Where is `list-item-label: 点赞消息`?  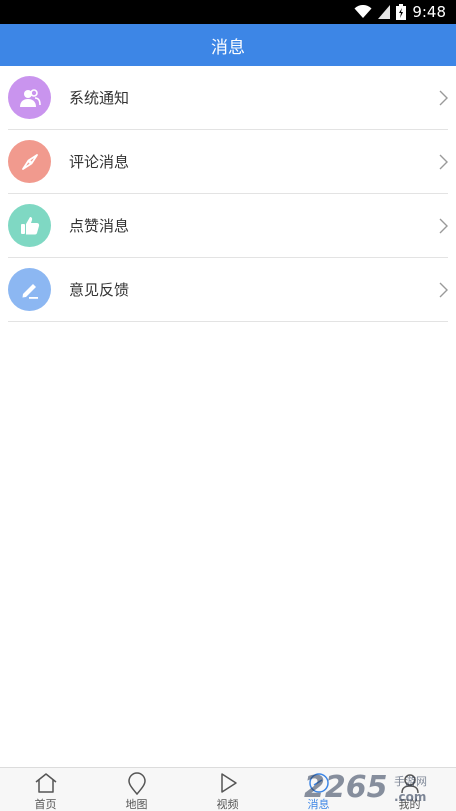 list-item-label: 点赞消息 is located at coordinates (99, 226).